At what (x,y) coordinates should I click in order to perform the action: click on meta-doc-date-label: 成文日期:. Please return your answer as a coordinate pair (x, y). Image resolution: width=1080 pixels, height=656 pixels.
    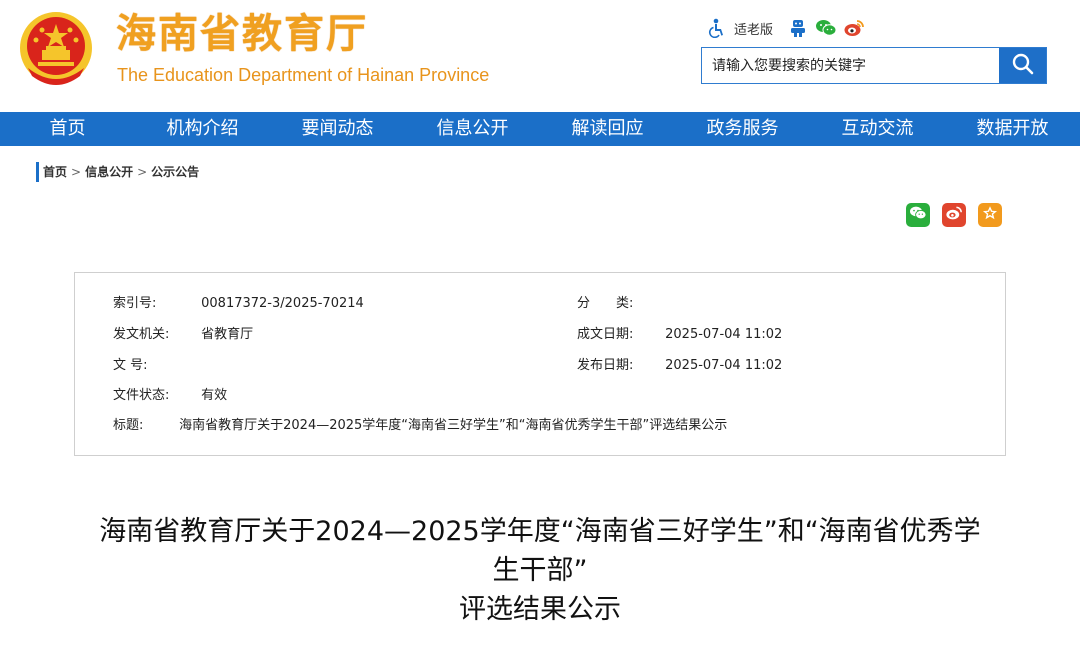
    Looking at the image, I should click on (605, 334).